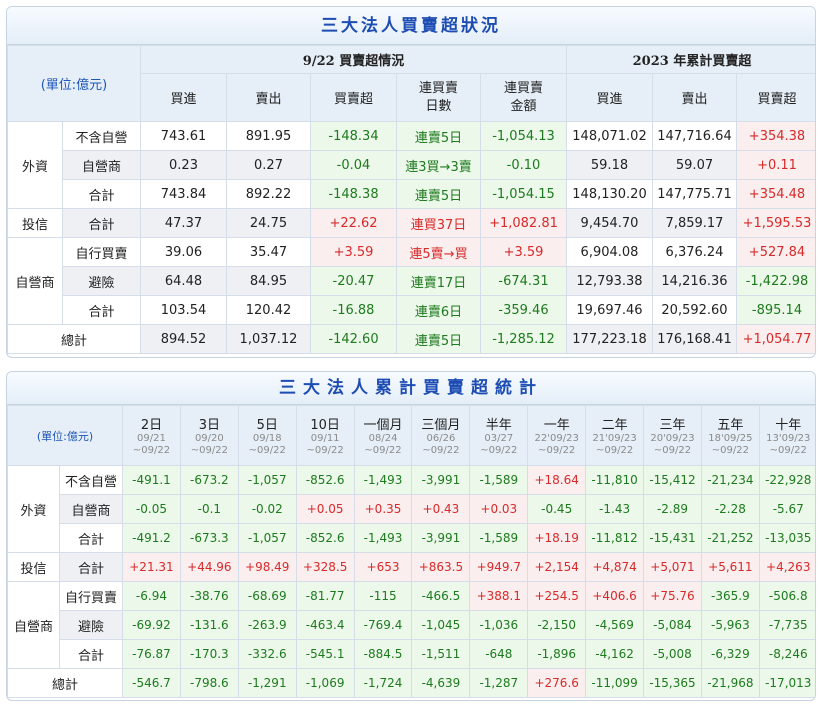 Image resolution: width=822 pixels, height=706 pixels. What do you see at coordinates (694, 252) in the screenshot?
I see `year-sell-value: 6,376.24` at bounding box center [694, 252].